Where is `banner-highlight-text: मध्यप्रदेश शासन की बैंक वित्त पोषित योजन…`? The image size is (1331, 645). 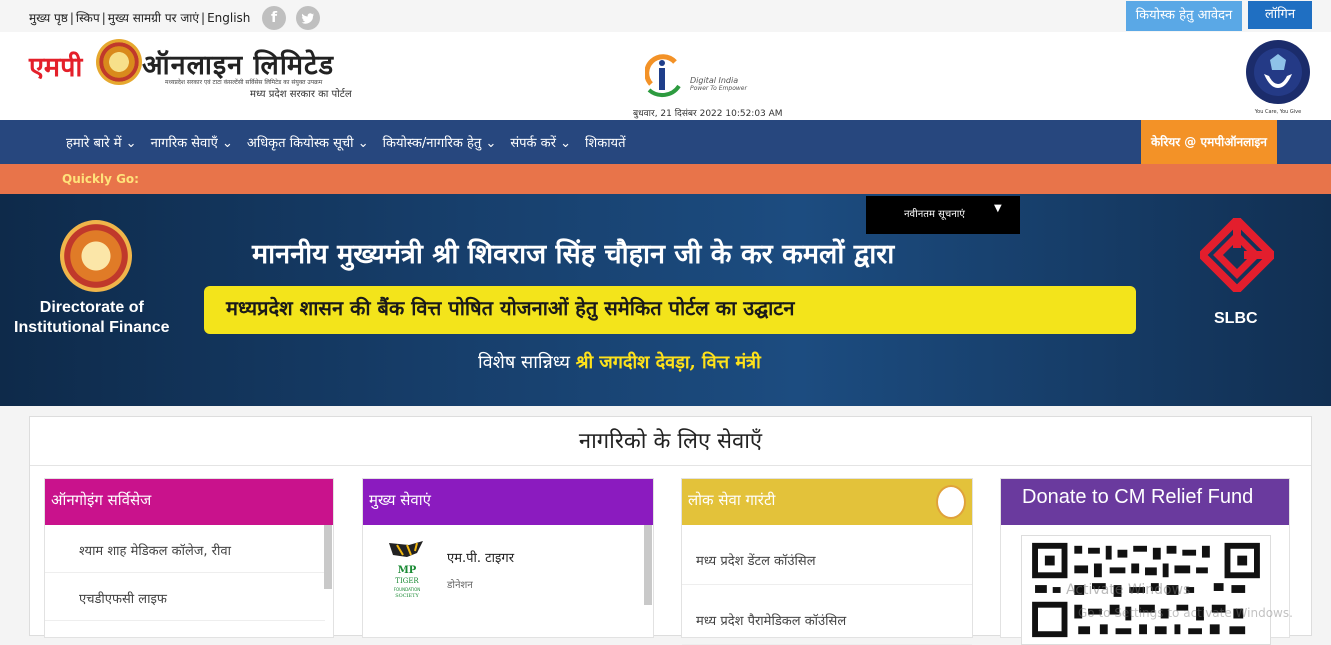 banner-highlight-text: मध्यप्रदेश शासन की बैंक वित्त पोषित योजन… is located at coordinates (510, 308).